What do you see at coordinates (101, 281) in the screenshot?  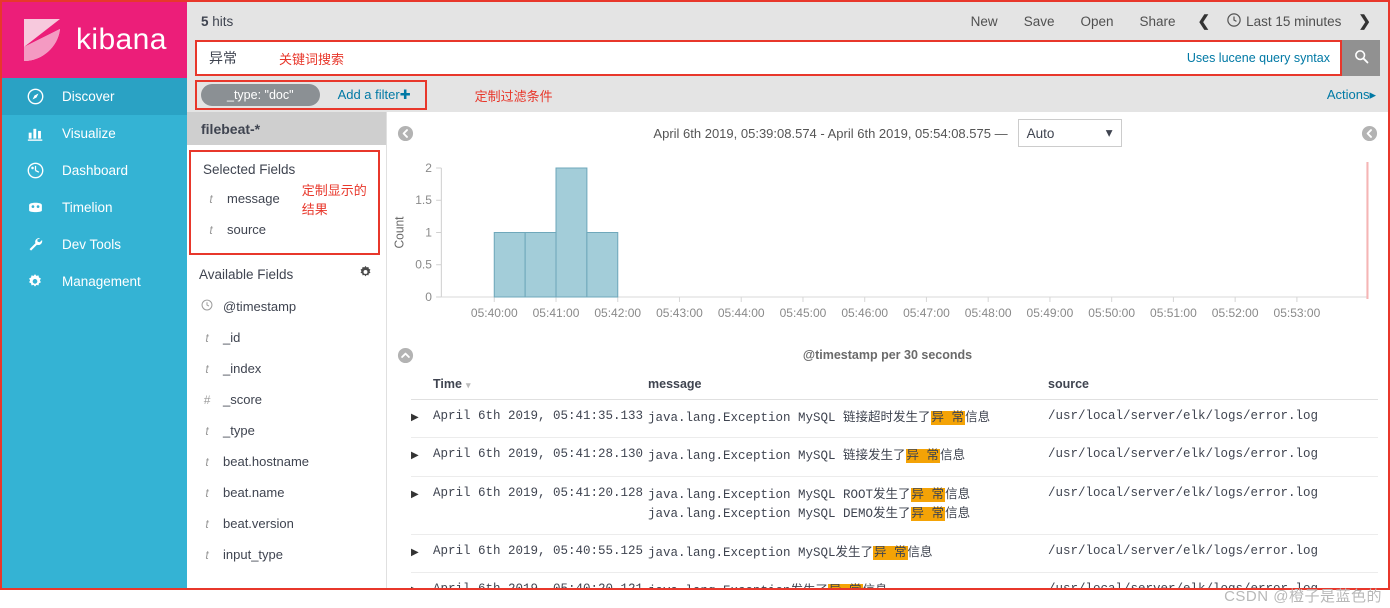 I see `sidebar-item-label: Management` at bounding box center [101, 281].